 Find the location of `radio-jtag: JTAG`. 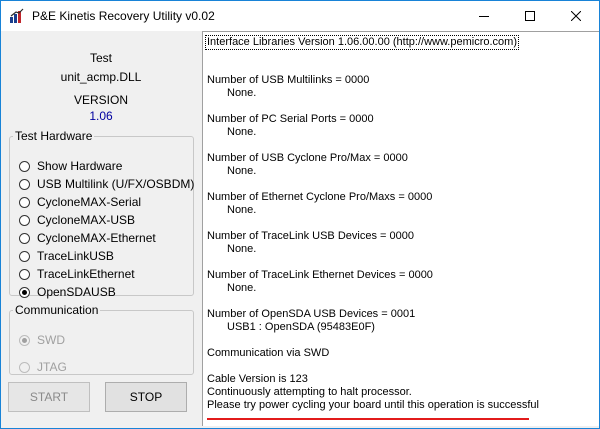

radio-jtag: JTAG is located at coordinates (43, 367).